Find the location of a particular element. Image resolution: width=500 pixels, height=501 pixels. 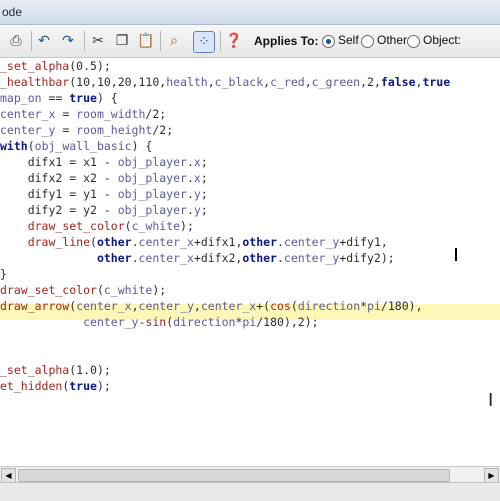

code-line: dify2 = y2 - obj_player.y; is located at coordinates (104, 210).